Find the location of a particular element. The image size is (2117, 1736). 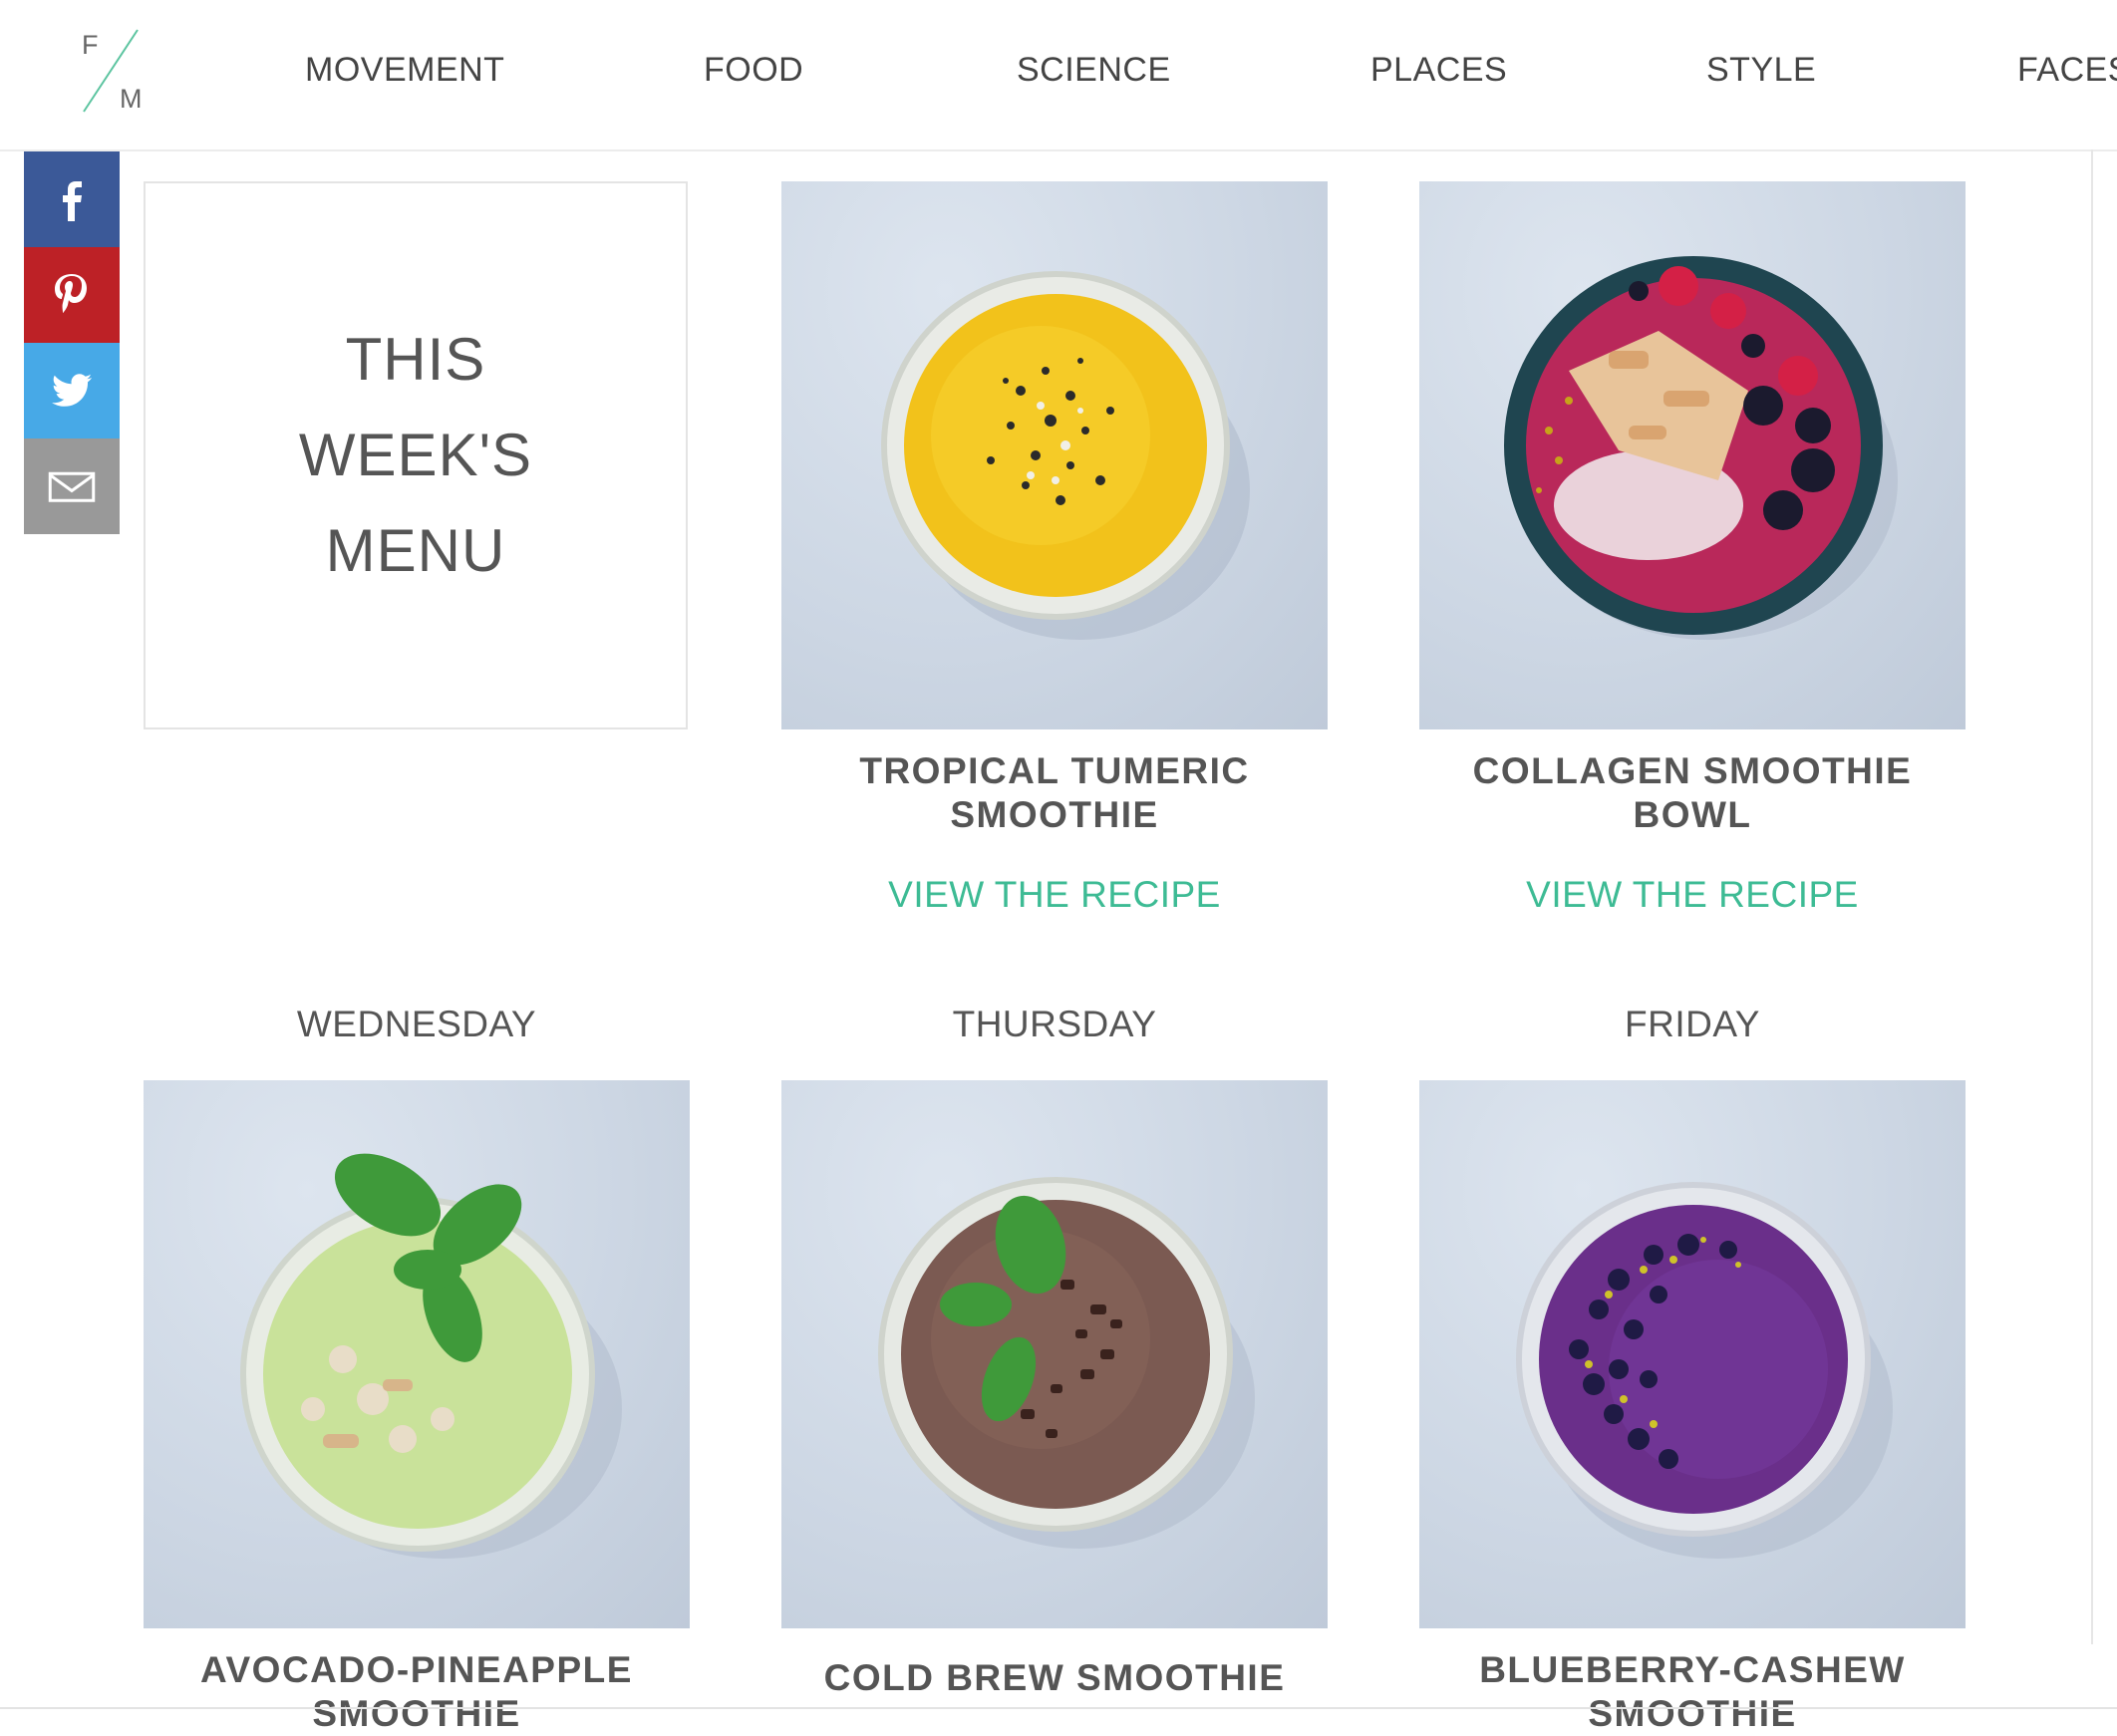

recipe-title-collagen-smoothie-bowl: COLLAGEN SMOOTHIE BOWL is located at coordinates (1692, 793).